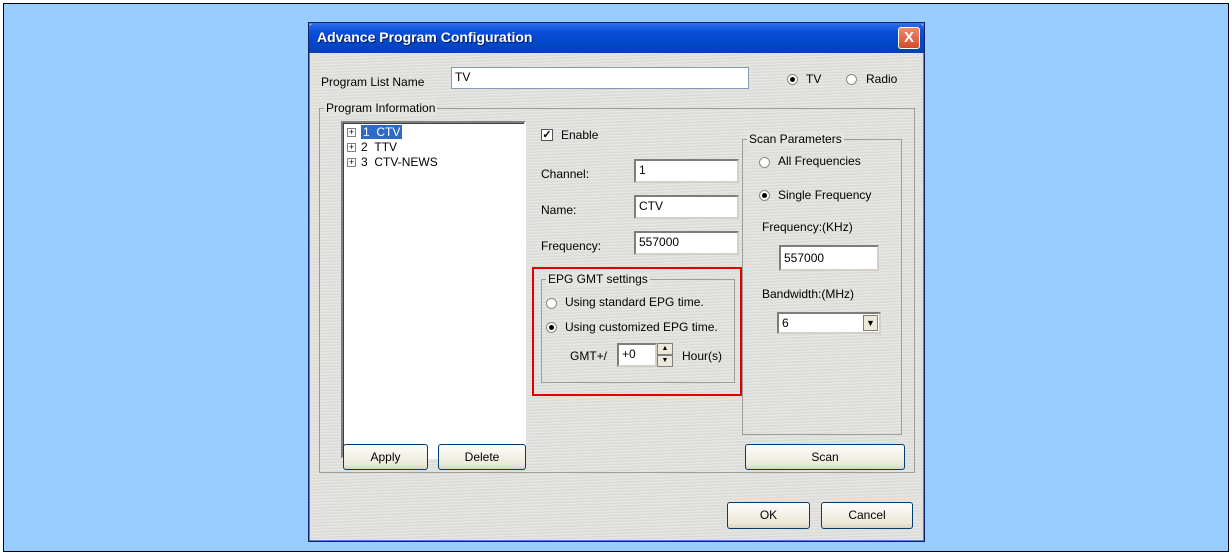 The image size is (1232, 553). Describe the element at coordinates (381, 108) in the screenshot. I see `program-information-label: Program Information` at that location.